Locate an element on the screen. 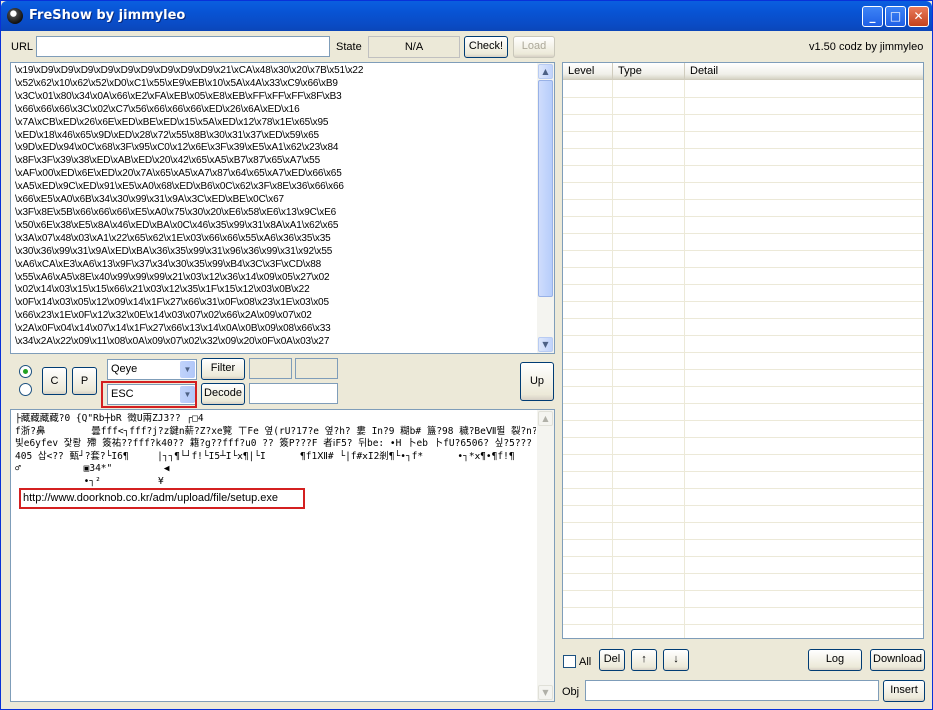 The image size is (933, 710). decode-key-input is located at coordinates (293, 393).